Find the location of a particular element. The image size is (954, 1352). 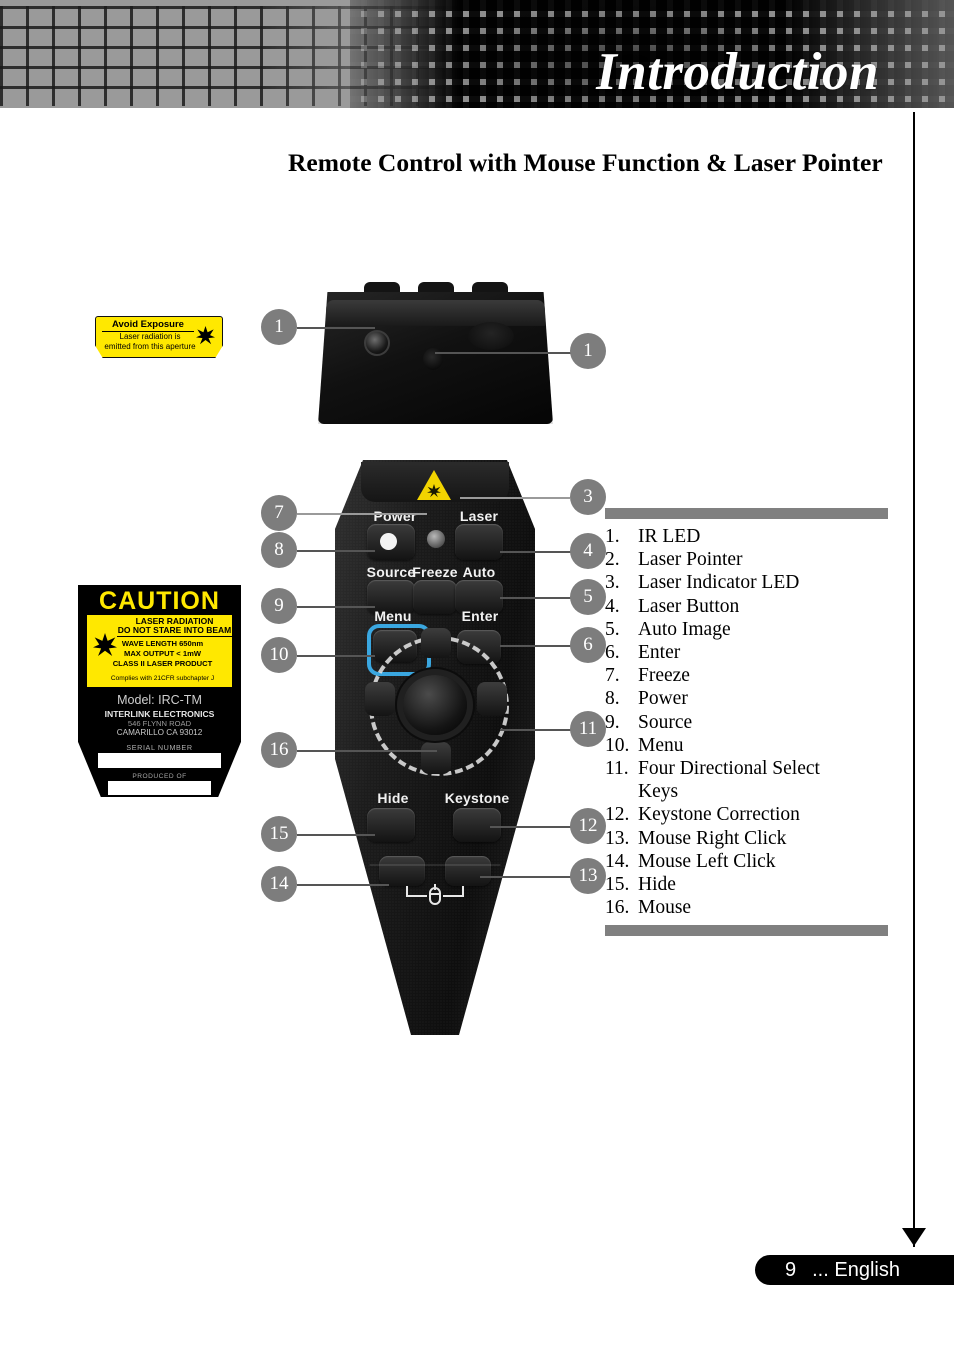

callout-7: 7 is located at coordinates (279, 513).